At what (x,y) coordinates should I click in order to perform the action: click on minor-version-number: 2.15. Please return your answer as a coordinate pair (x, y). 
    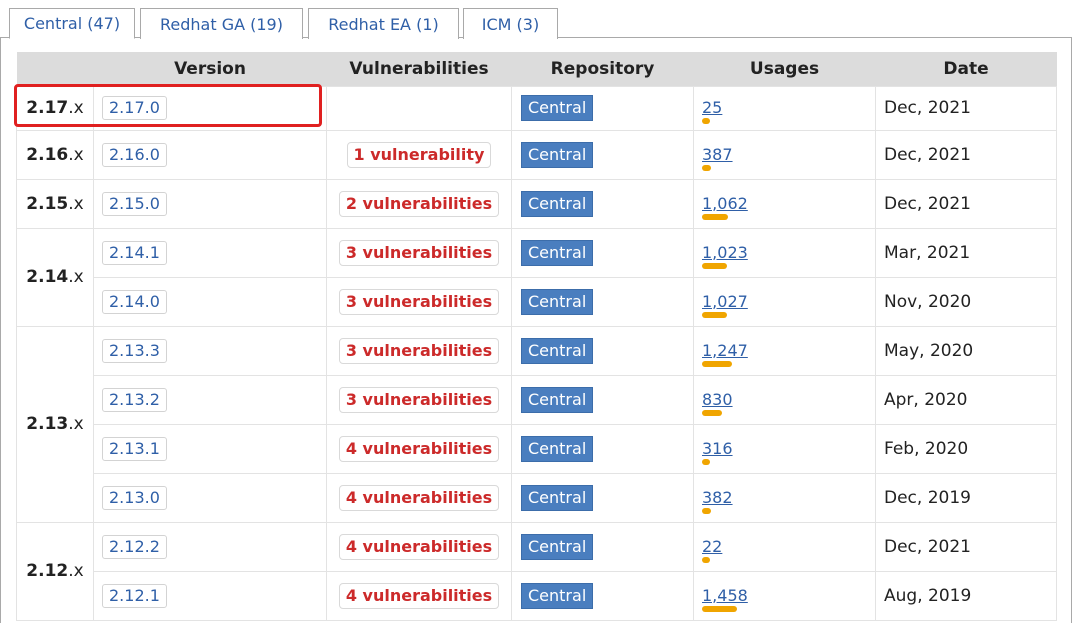
    Looking at the image, I should click on (47, 203).